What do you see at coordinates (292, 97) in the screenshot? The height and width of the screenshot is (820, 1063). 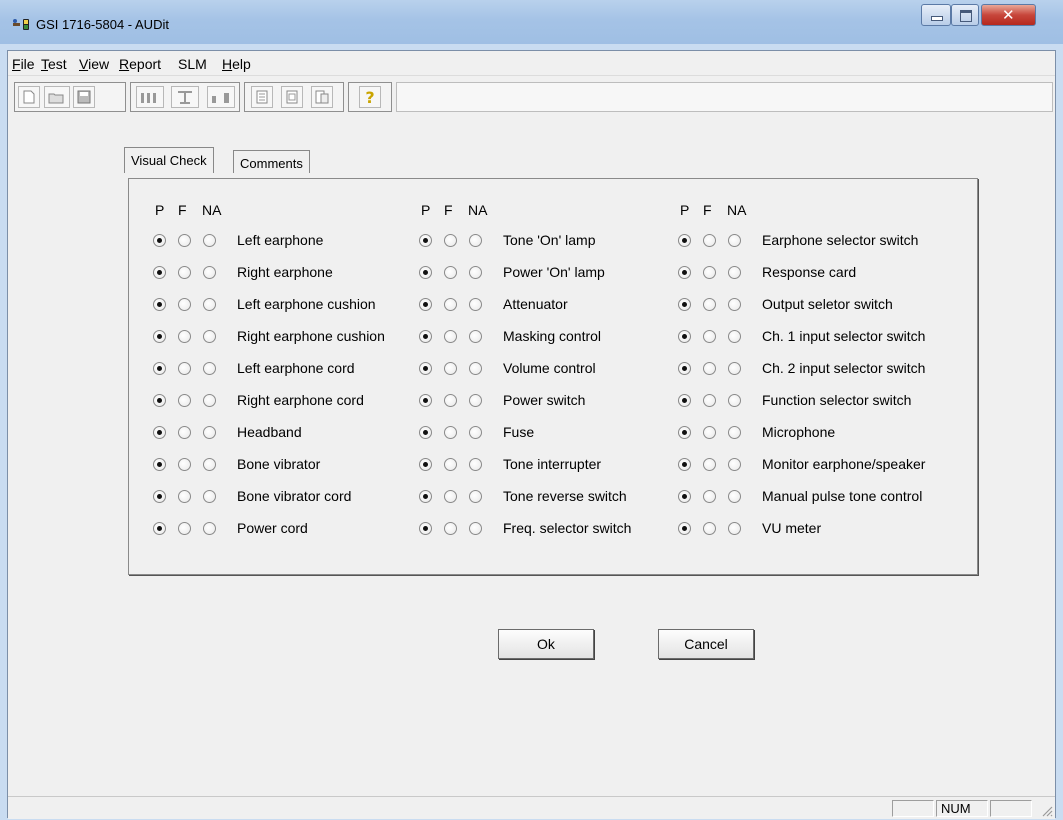 I see `report-preview-icon` at bounding box center [292, 97].